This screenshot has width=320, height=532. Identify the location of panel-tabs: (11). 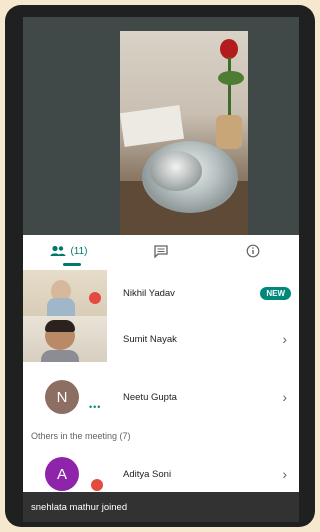
(161, 251).